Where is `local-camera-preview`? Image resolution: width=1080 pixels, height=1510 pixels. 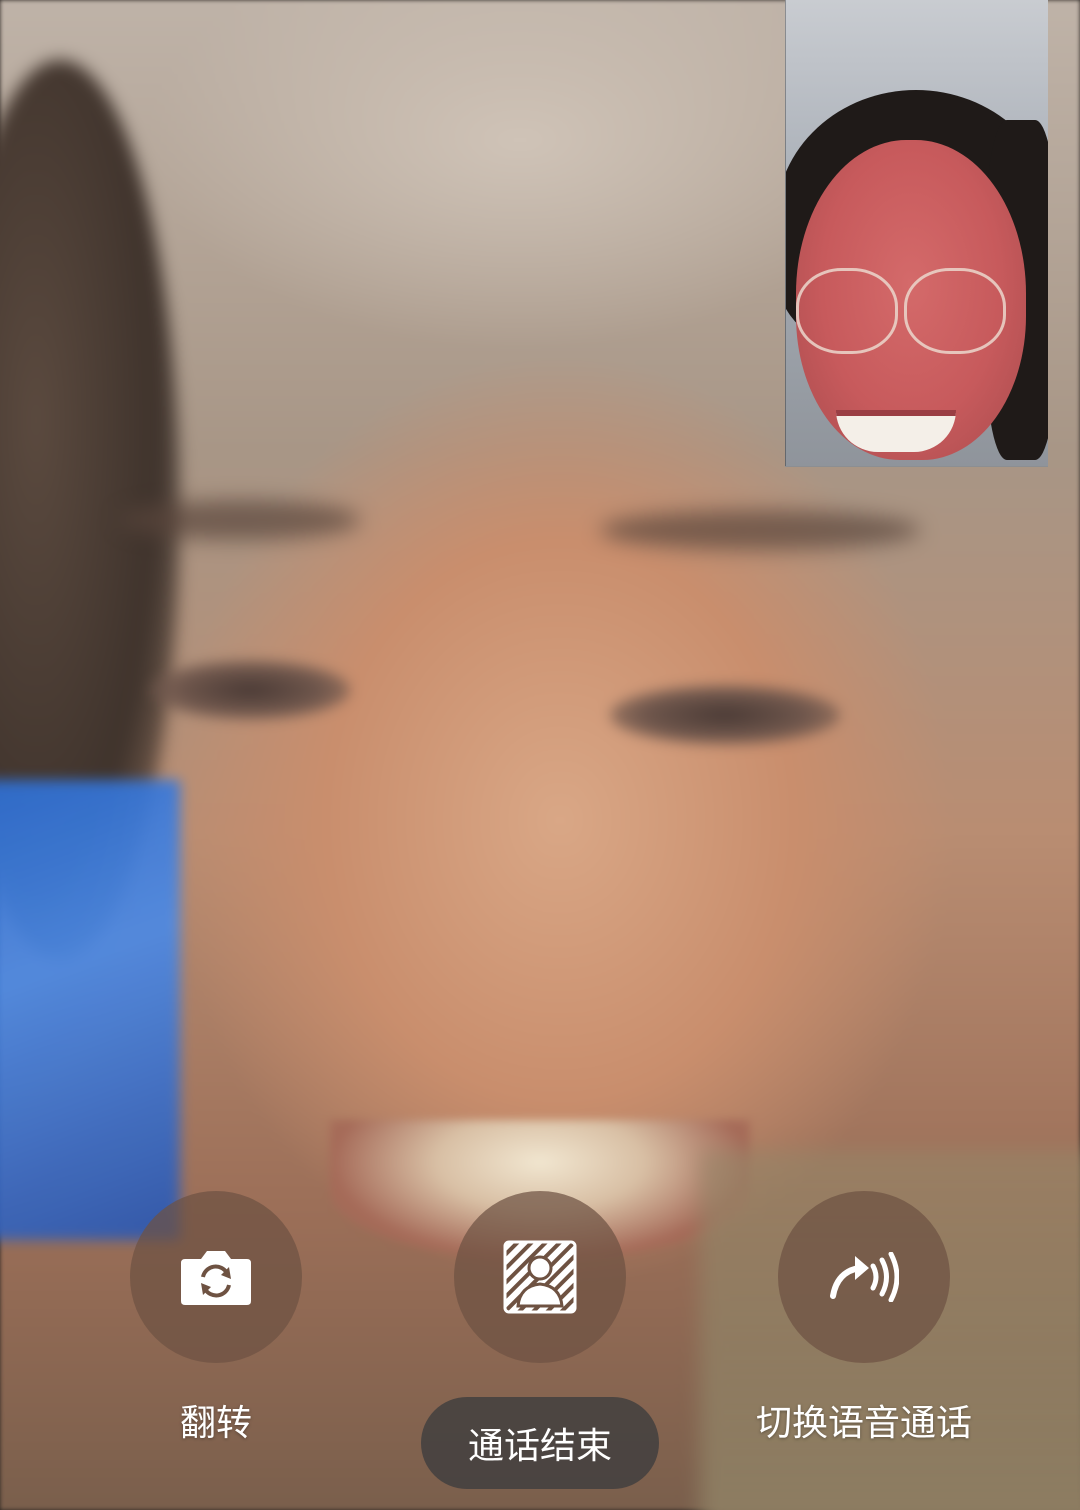
local-camera-preview is located at coordinates (916, 233).